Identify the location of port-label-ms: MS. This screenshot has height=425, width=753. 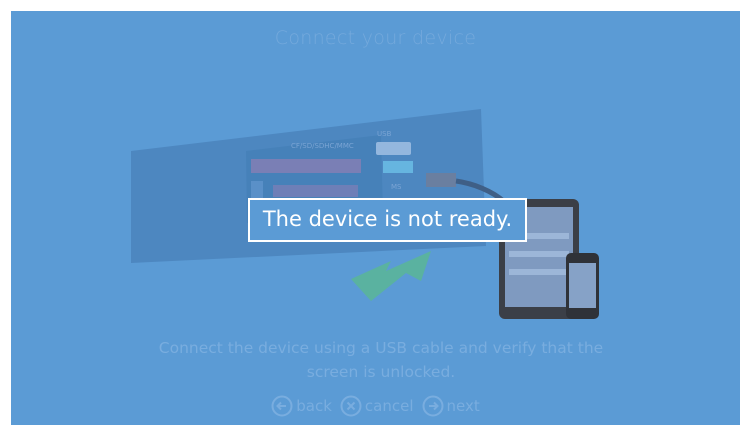
(396, 187).